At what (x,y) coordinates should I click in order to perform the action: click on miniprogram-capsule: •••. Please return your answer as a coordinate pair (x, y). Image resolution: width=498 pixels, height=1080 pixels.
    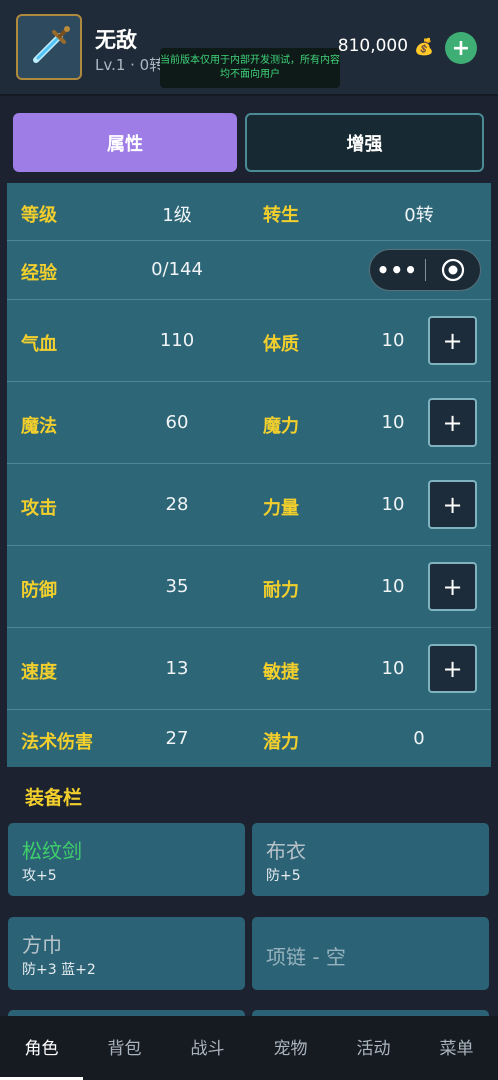
    Looking at the image, I should click on (425, 270).